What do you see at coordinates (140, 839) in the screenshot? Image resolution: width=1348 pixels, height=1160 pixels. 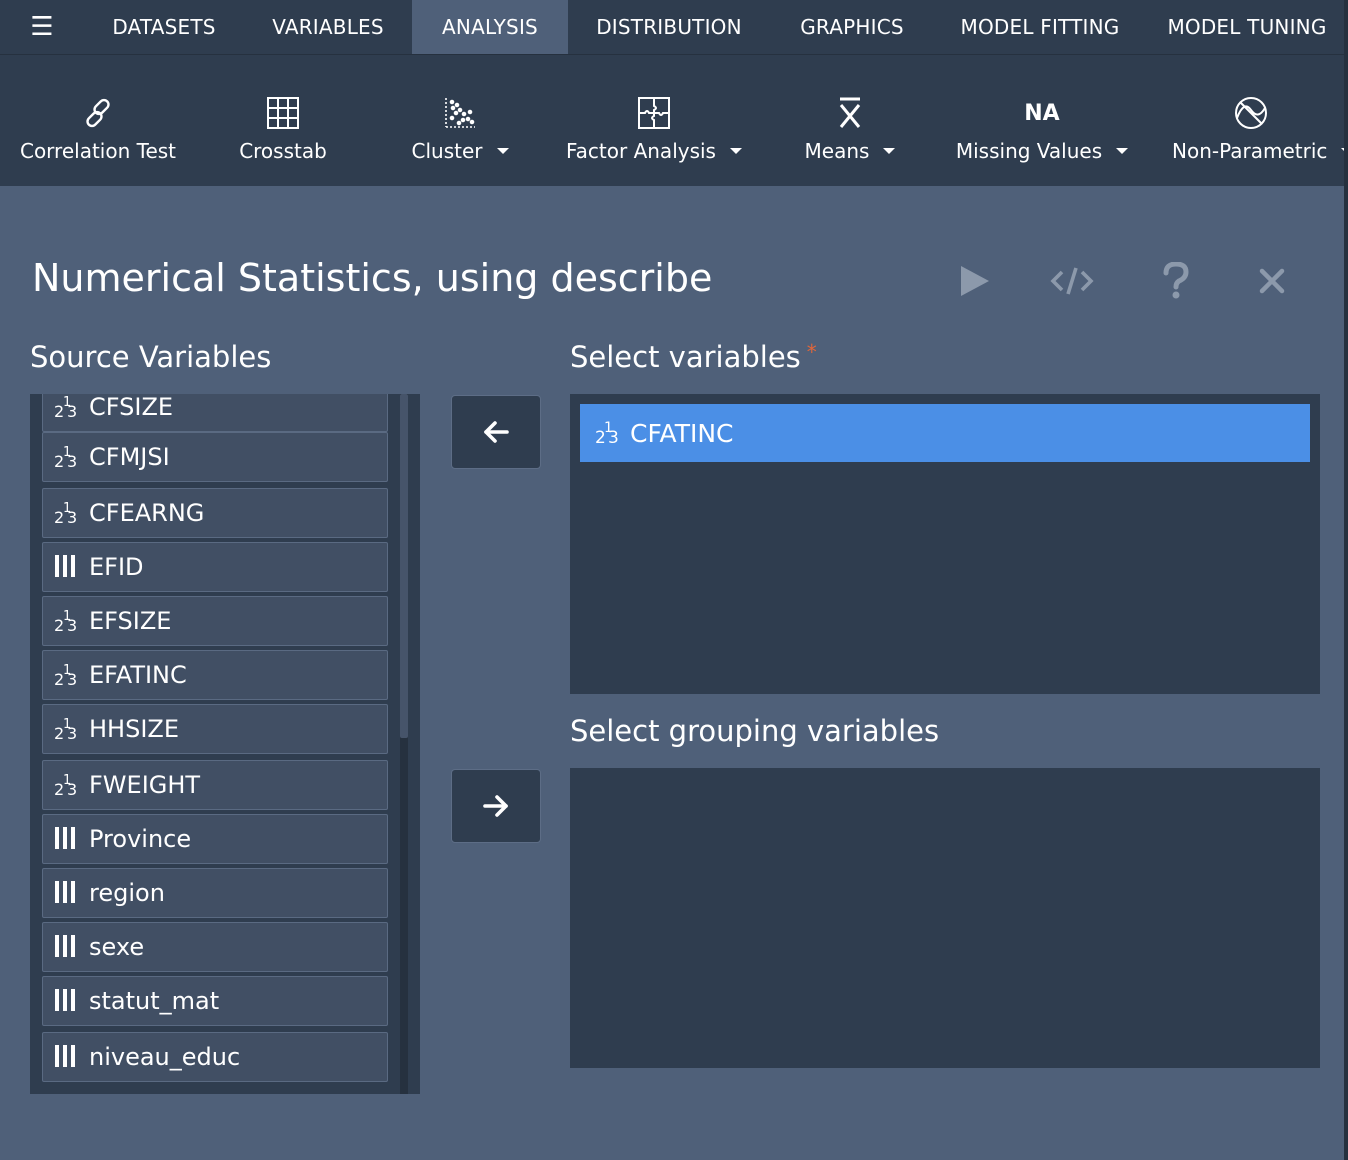 I see `source-variable-name: Province` at bounding box center [140, 839].